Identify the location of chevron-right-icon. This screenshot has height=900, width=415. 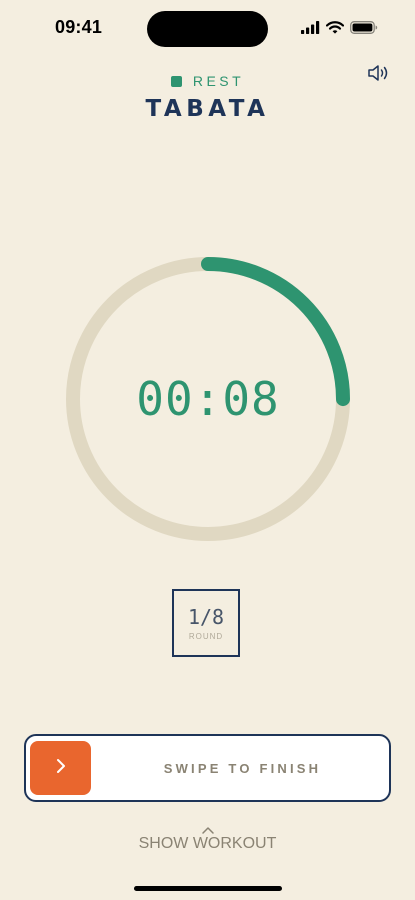
(61, 768).